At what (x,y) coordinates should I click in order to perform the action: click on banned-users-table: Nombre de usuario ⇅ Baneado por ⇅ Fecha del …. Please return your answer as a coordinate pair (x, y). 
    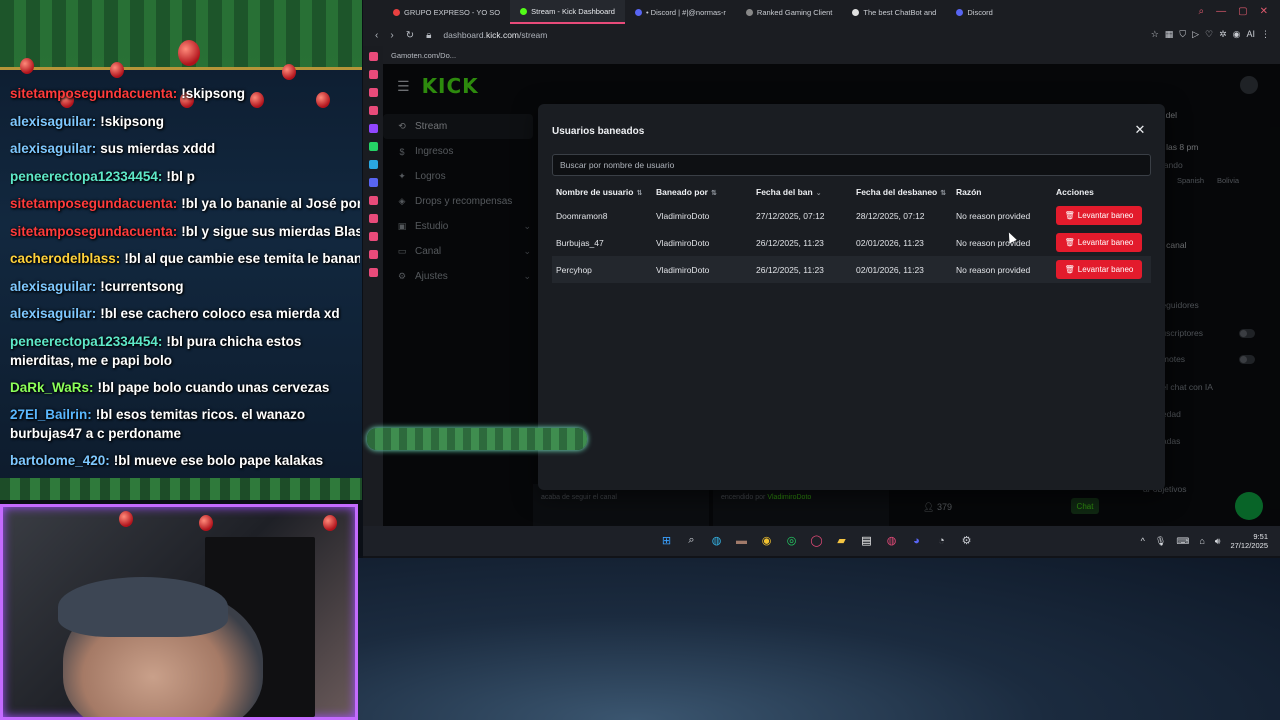
    Looking at the image, I should click on (851, 232).